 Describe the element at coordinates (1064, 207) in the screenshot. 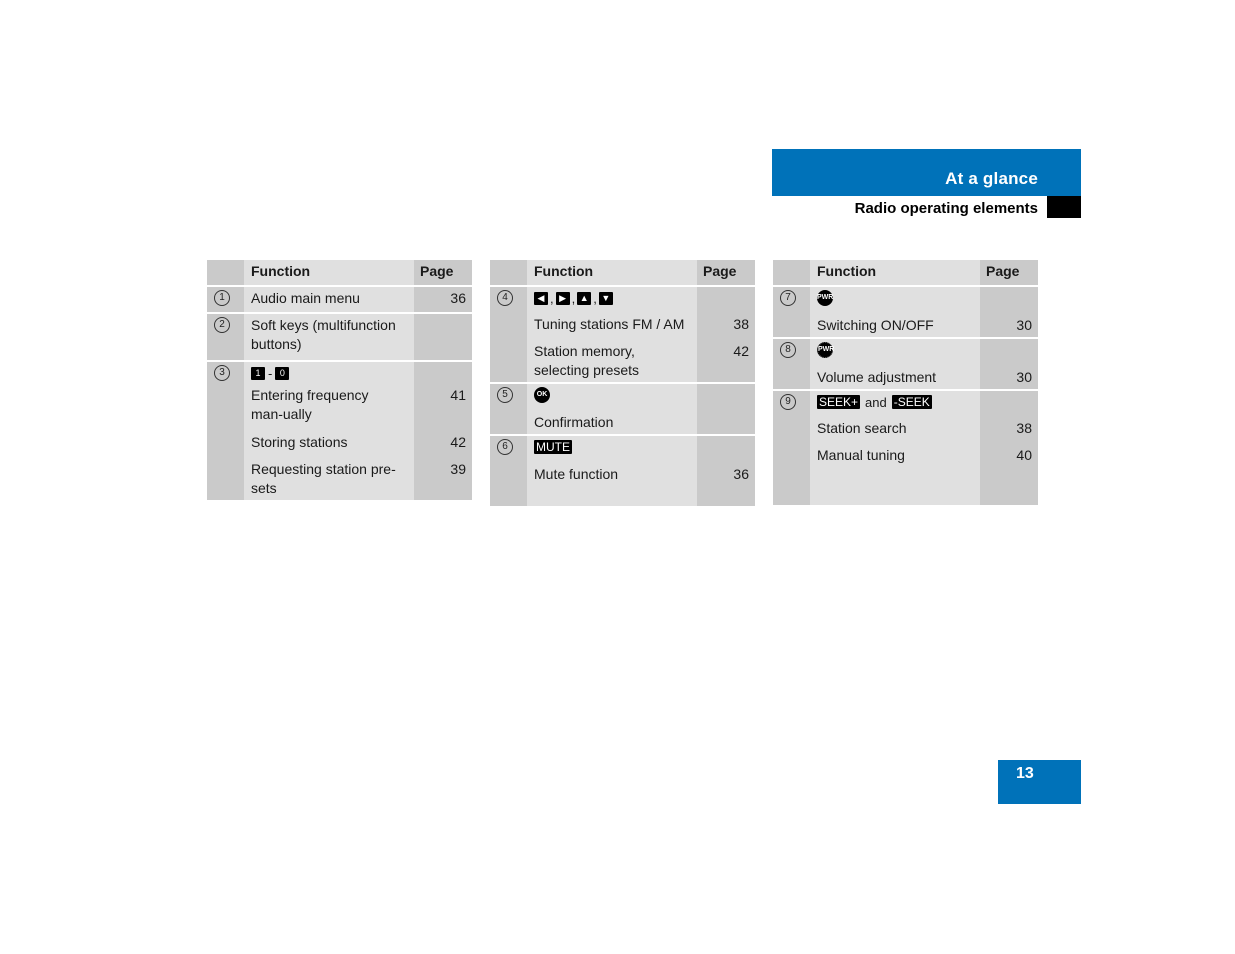

I see `section-marker-block` at that location.